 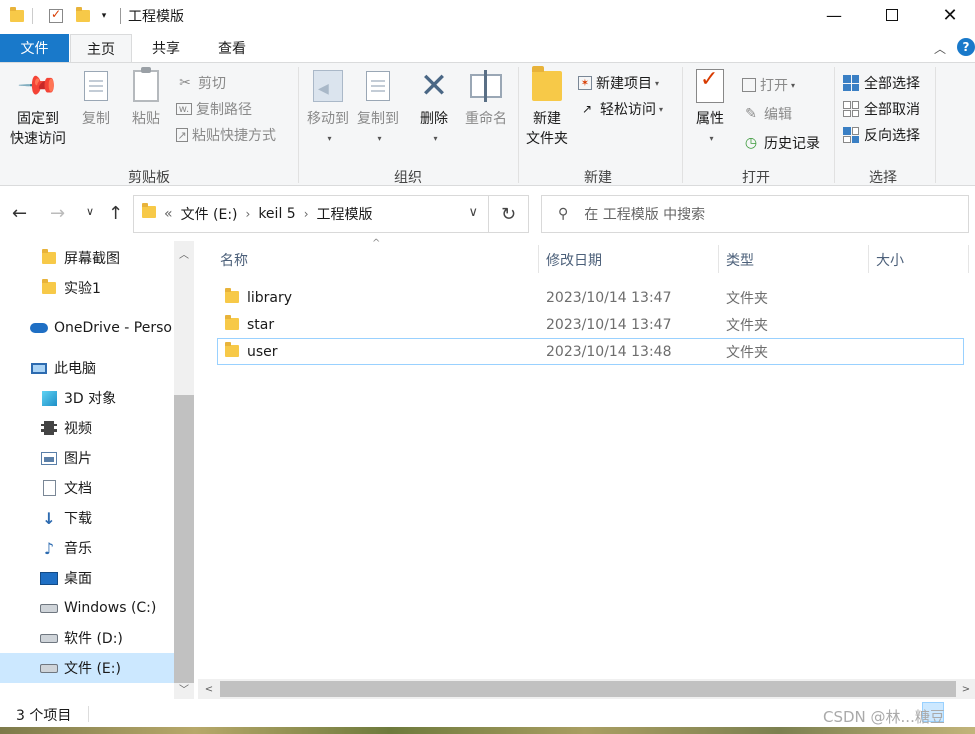 What do you see at coordinates (88, 714) in the screenshot?
I see `separator` at bounding box center [88, 714].